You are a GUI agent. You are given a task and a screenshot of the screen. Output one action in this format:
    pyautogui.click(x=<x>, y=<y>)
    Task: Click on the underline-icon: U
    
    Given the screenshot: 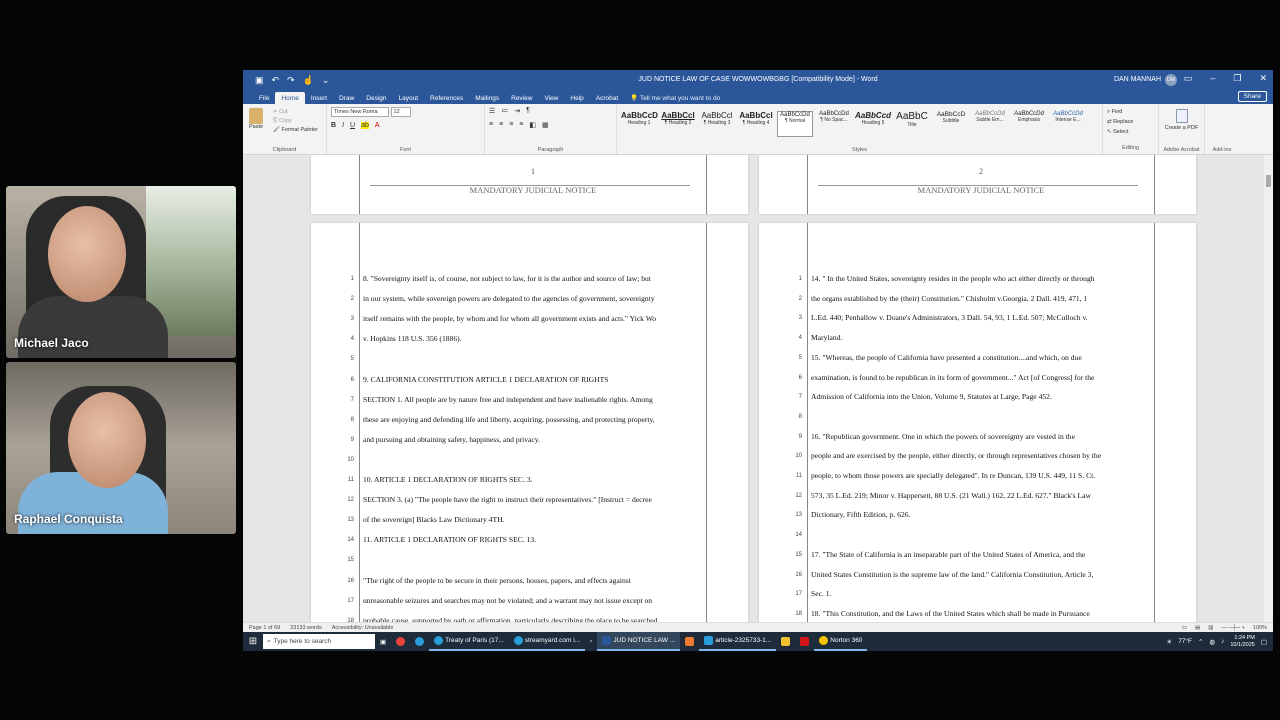 What is the action you would take?
    pyautogui.click(x=352, y=125)
    